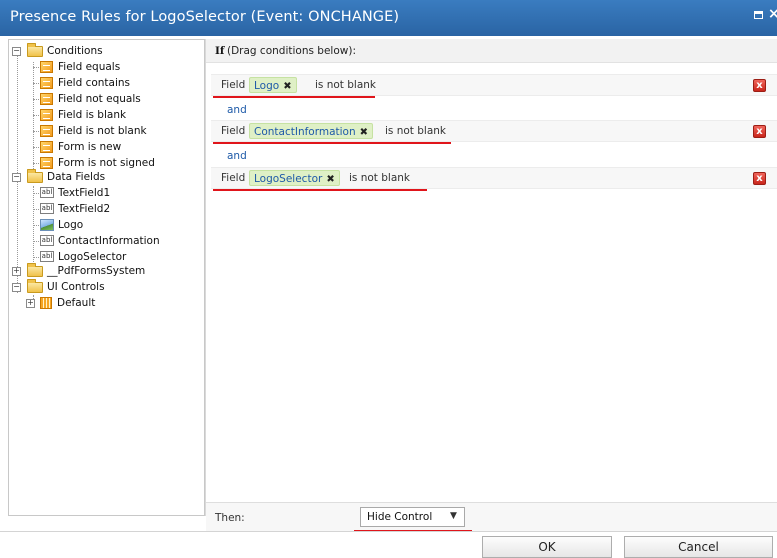 The image size is (777, 558). What do you see at coordinates (76, 287) in the screenshot?
I see `tree-label: UI Controls` at bounding box center [76, 287].